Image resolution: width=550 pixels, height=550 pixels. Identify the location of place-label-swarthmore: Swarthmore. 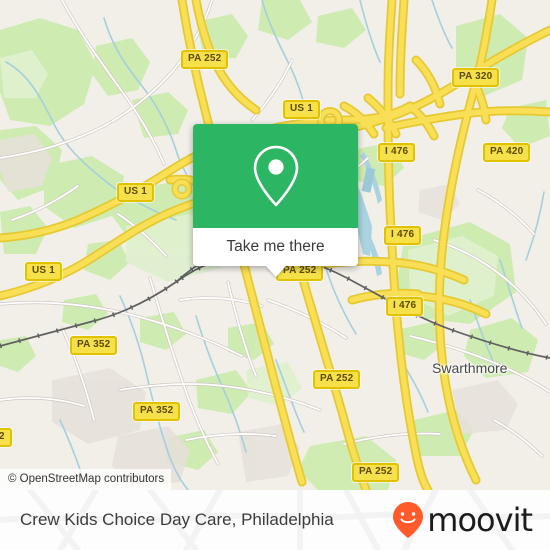
(470, 368).